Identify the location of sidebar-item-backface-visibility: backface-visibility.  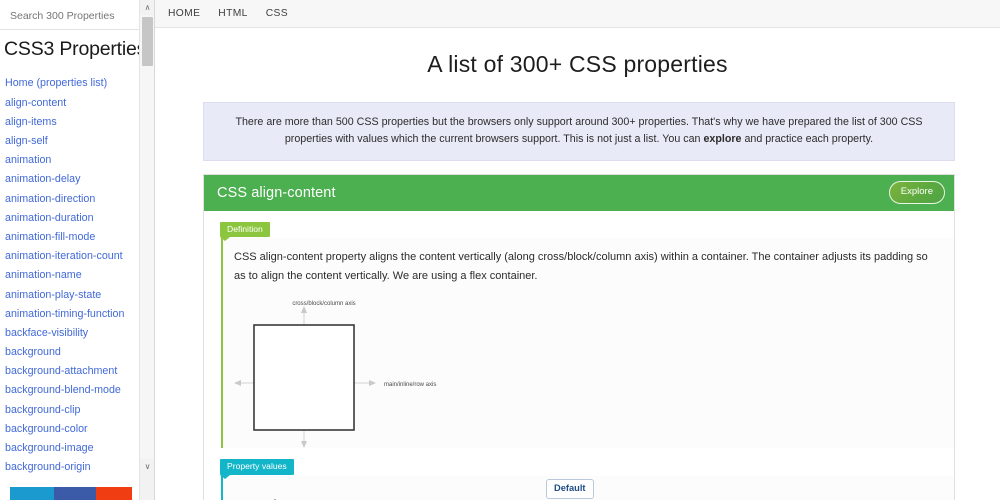
(77, 333).